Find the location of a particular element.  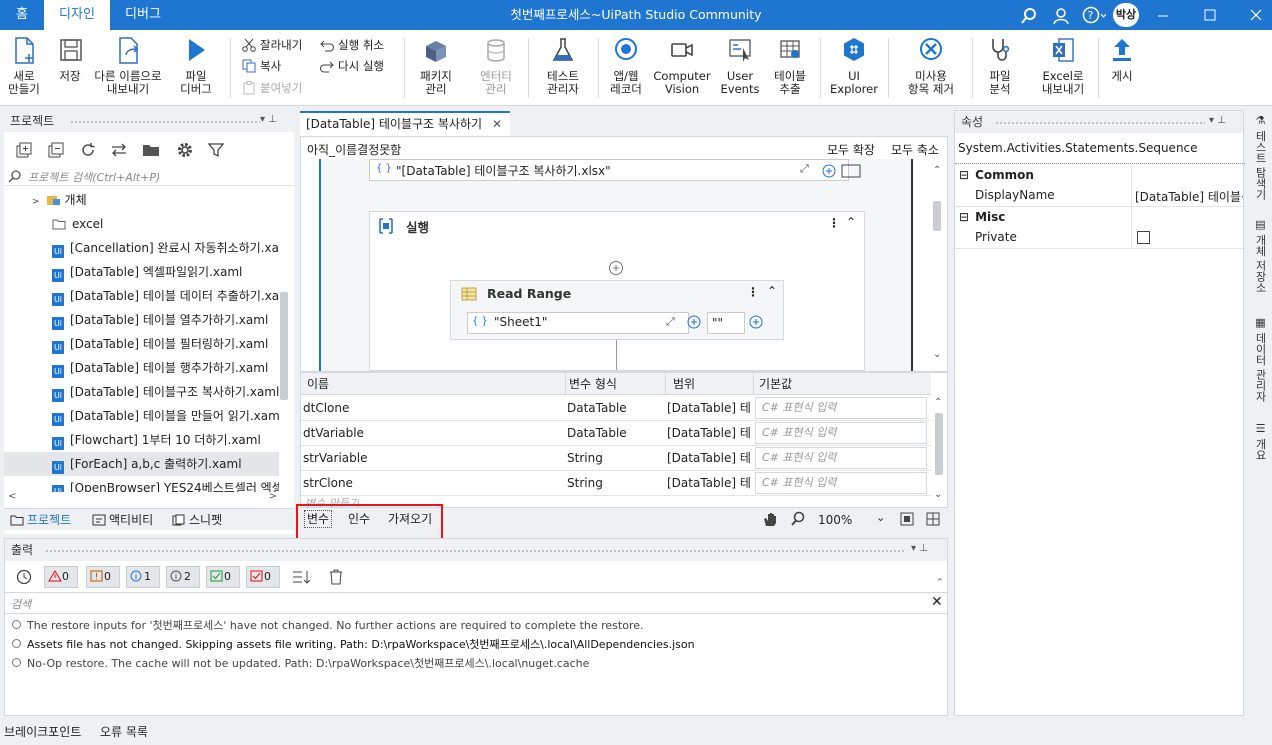

manage-entities-button: 엔터티 관리 is located at coordinates (496, 68).